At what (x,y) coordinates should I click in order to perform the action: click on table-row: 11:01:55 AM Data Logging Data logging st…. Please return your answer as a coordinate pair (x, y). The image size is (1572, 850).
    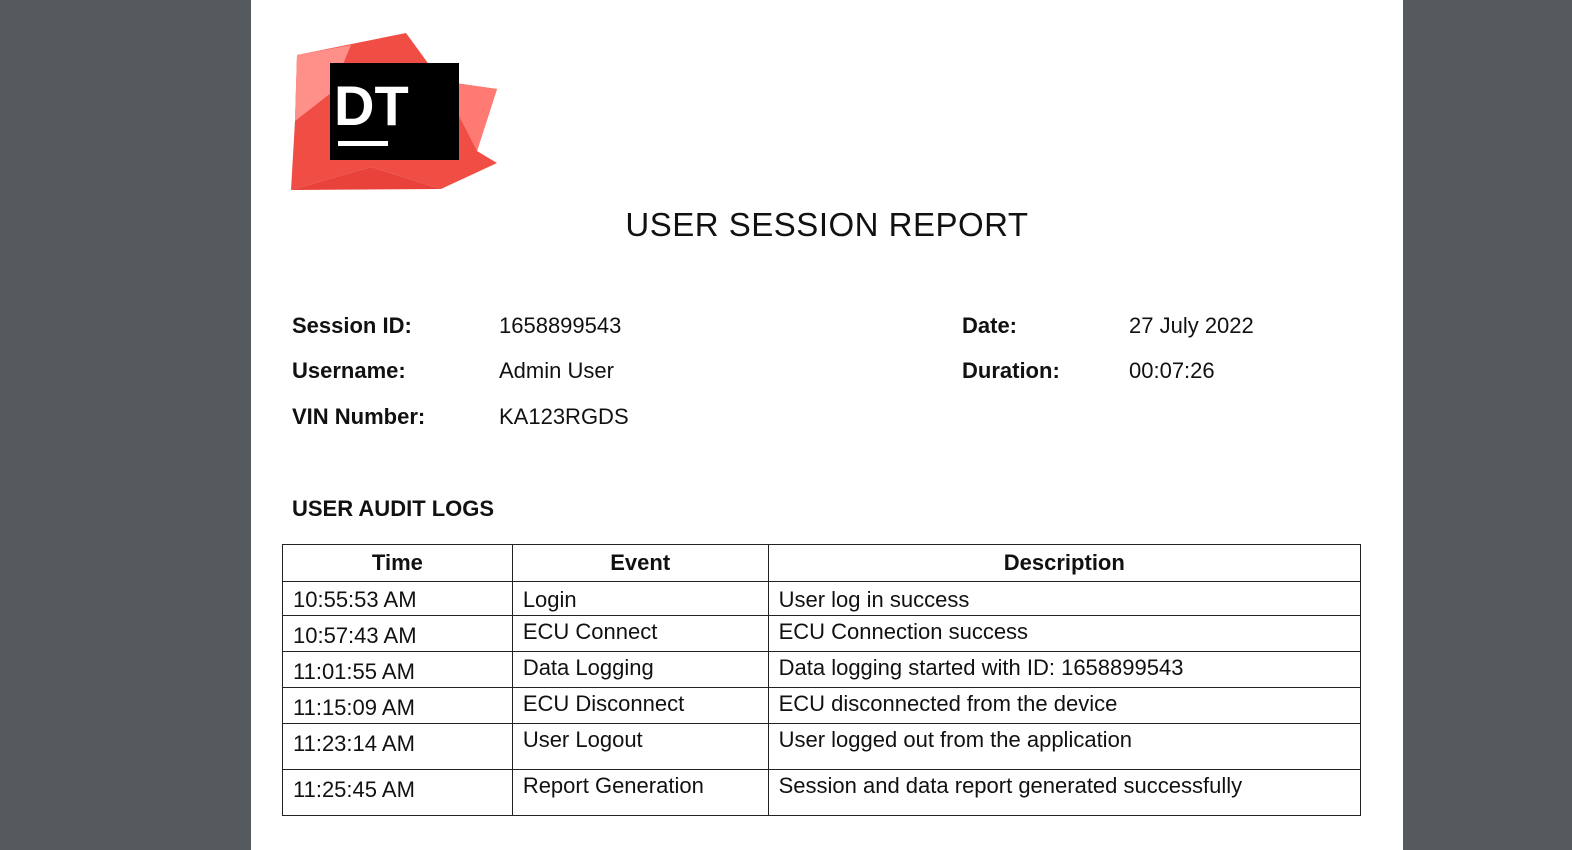
    Looking at the image, I should click on (822, 669).